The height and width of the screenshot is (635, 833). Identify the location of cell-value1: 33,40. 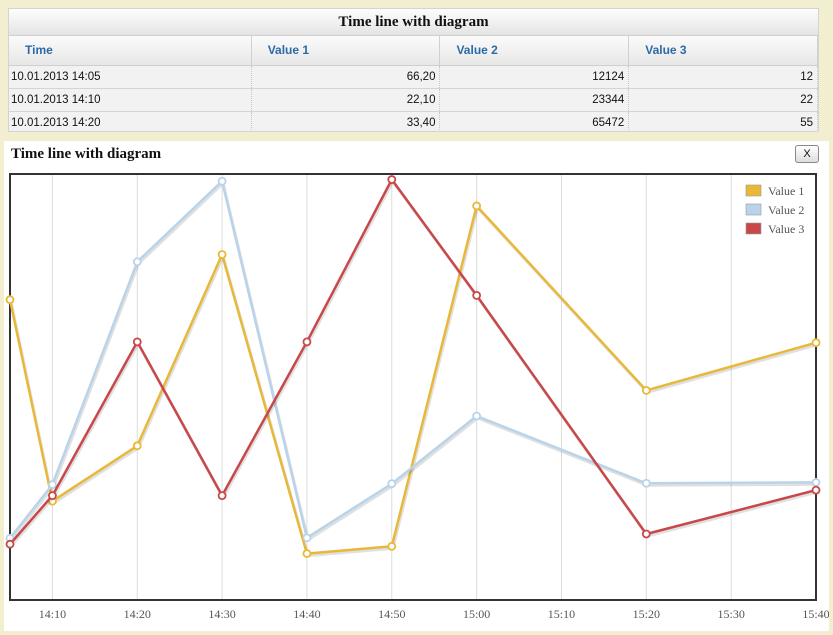
(346, 121).